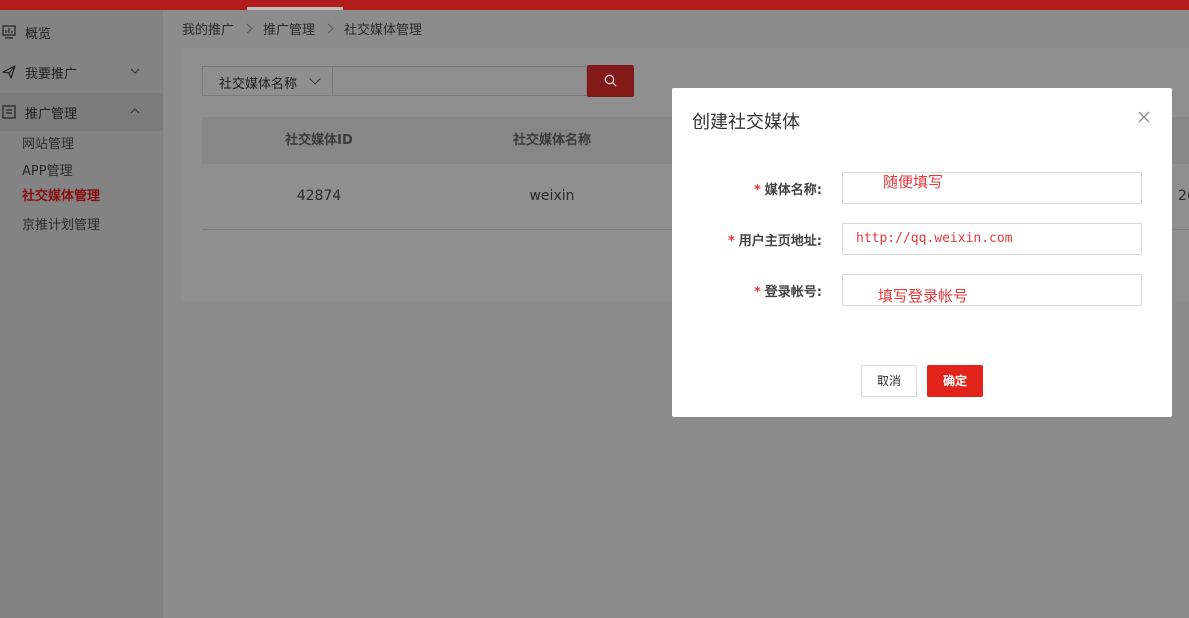  I want to click on label-text: 登录帐号:, so click(793, 292).